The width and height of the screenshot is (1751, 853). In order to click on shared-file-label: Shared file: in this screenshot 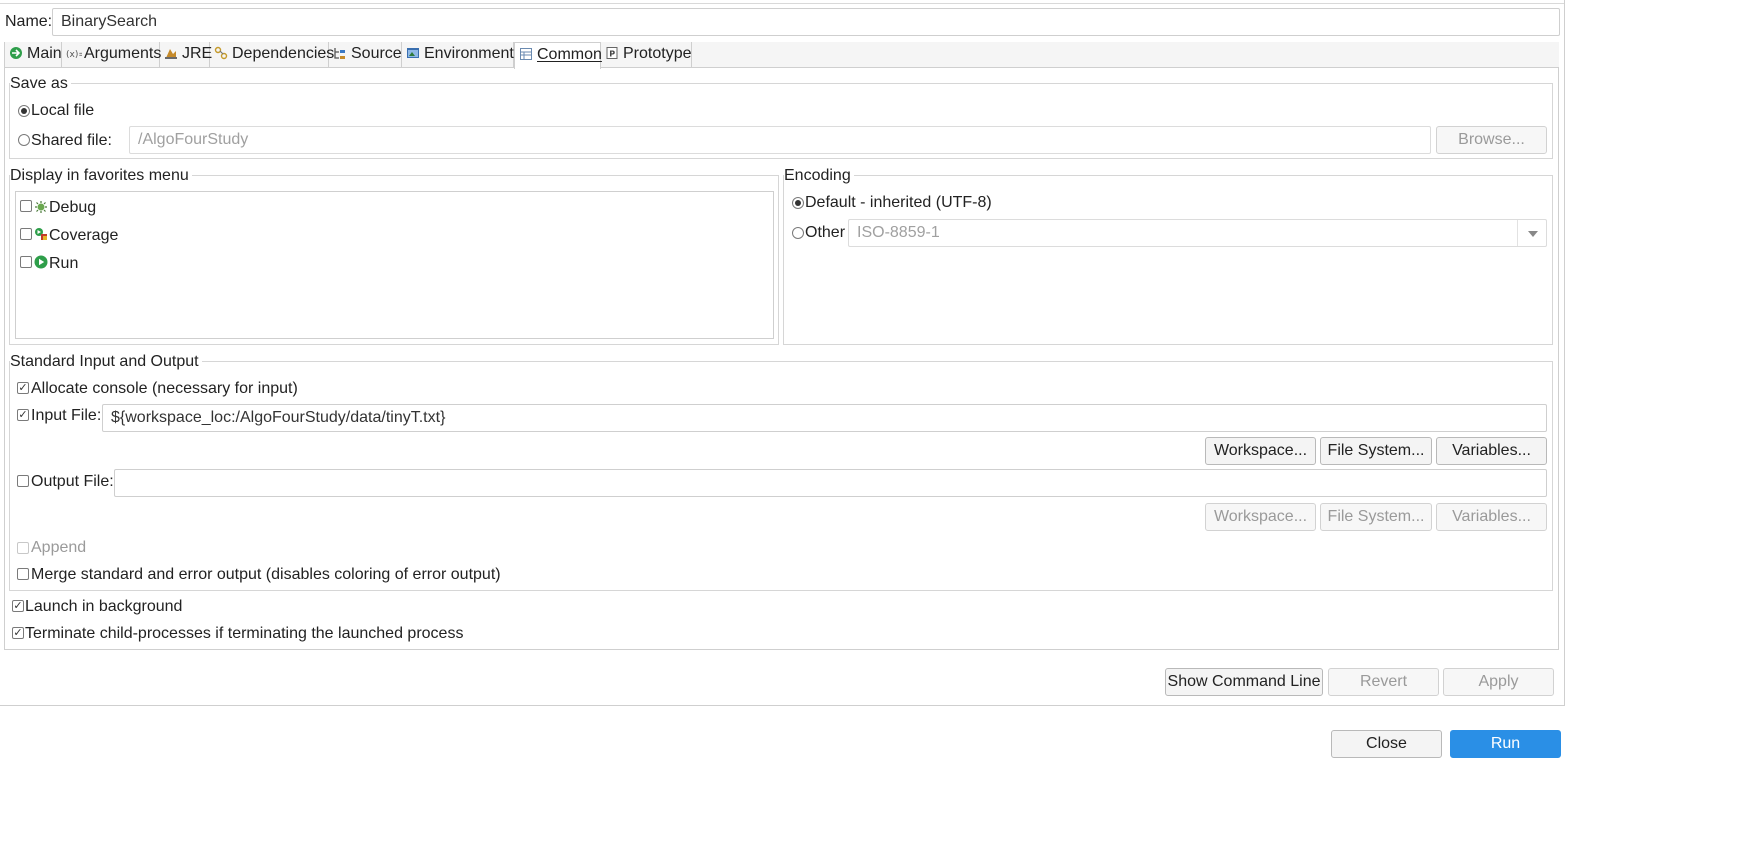, I will do `click(71, 140)`.